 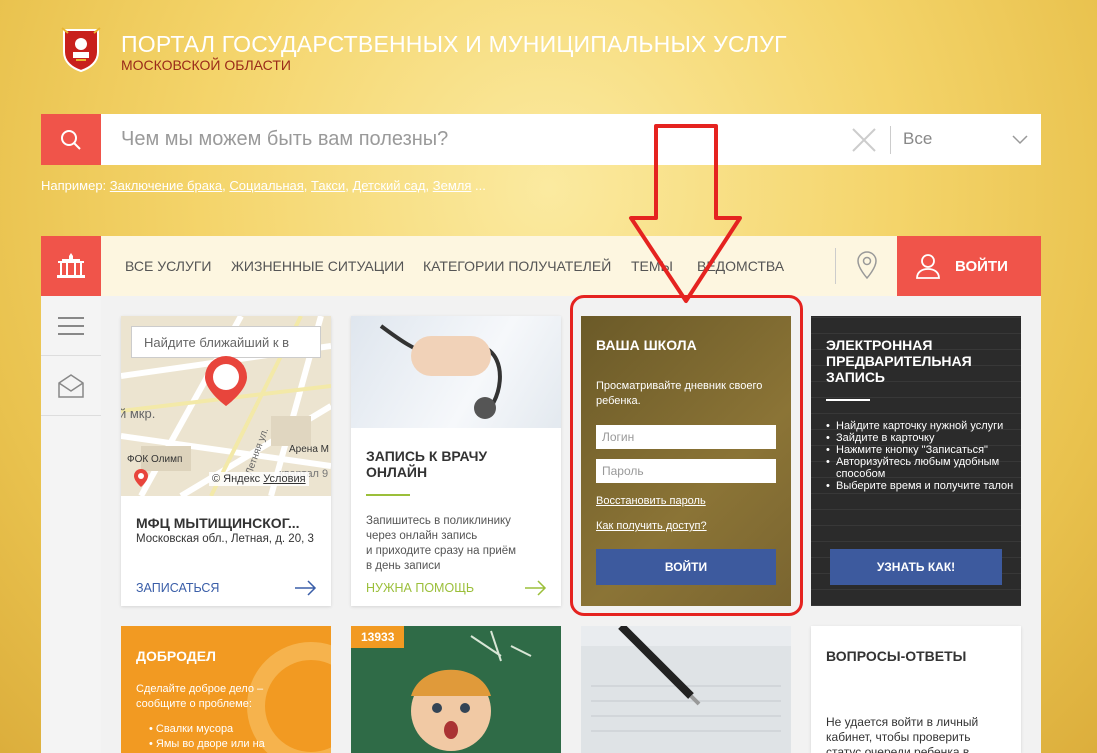 What do you see at coordinates (921, 486) in the screenshot?
I see `list-item: Выберите время и получите талон` at bounding box center [921, 486].